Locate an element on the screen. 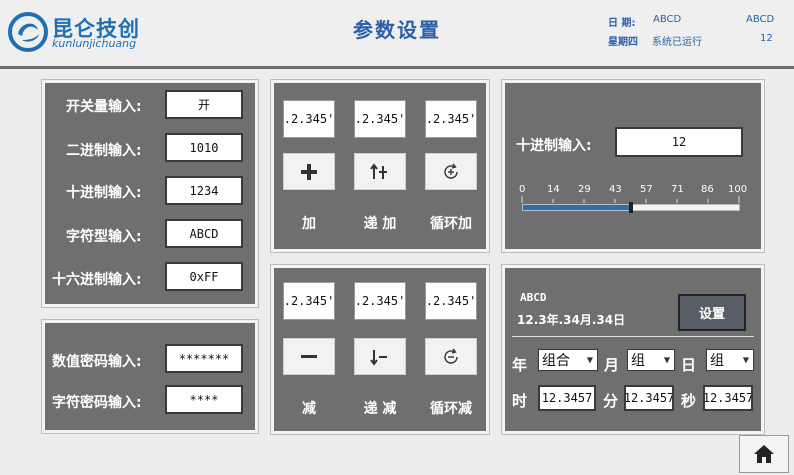  step-subtract-caption: 递 减 is located at coordinates (380, 409).